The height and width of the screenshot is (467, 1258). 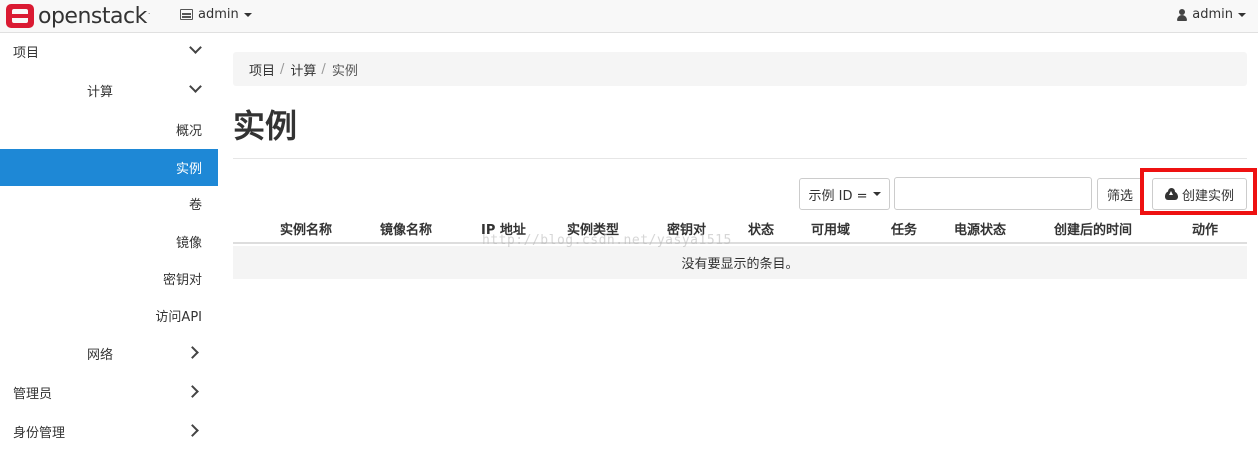 I want to click on sidebar-item-overview: 概况, so click(x=109, y=129).